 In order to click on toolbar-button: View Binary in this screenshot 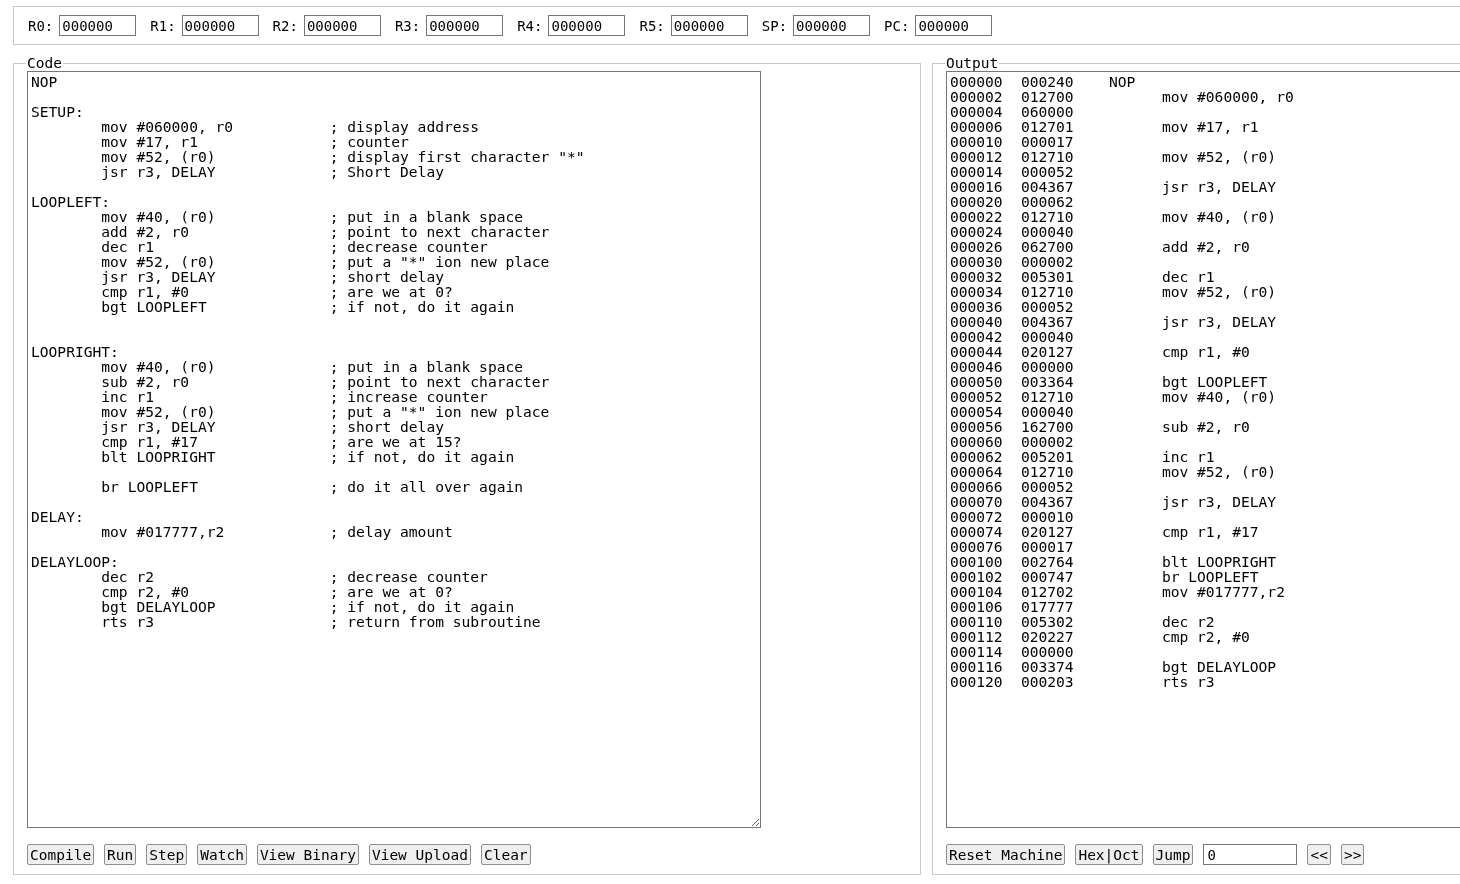, I will do `click(307, 854)`.